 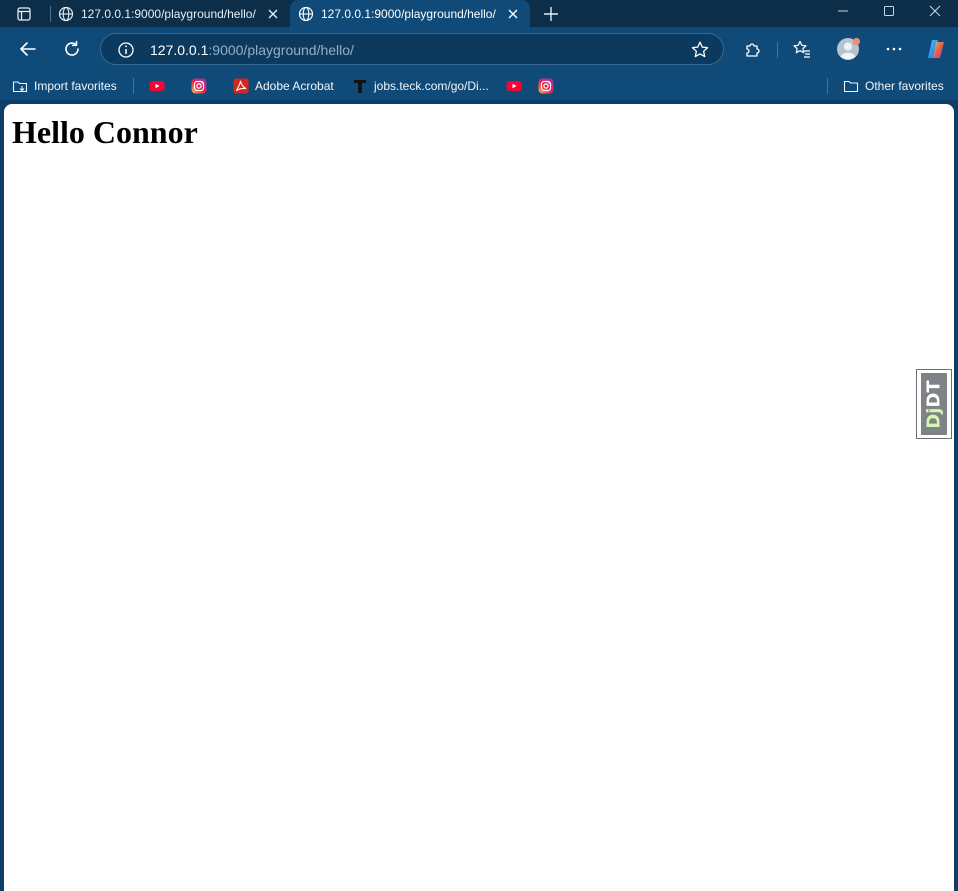 What do you see at coordinates (75, 86) in the screenshot?
I see `import-favorites-label: Import favorites` at bounding box center [75, 86].